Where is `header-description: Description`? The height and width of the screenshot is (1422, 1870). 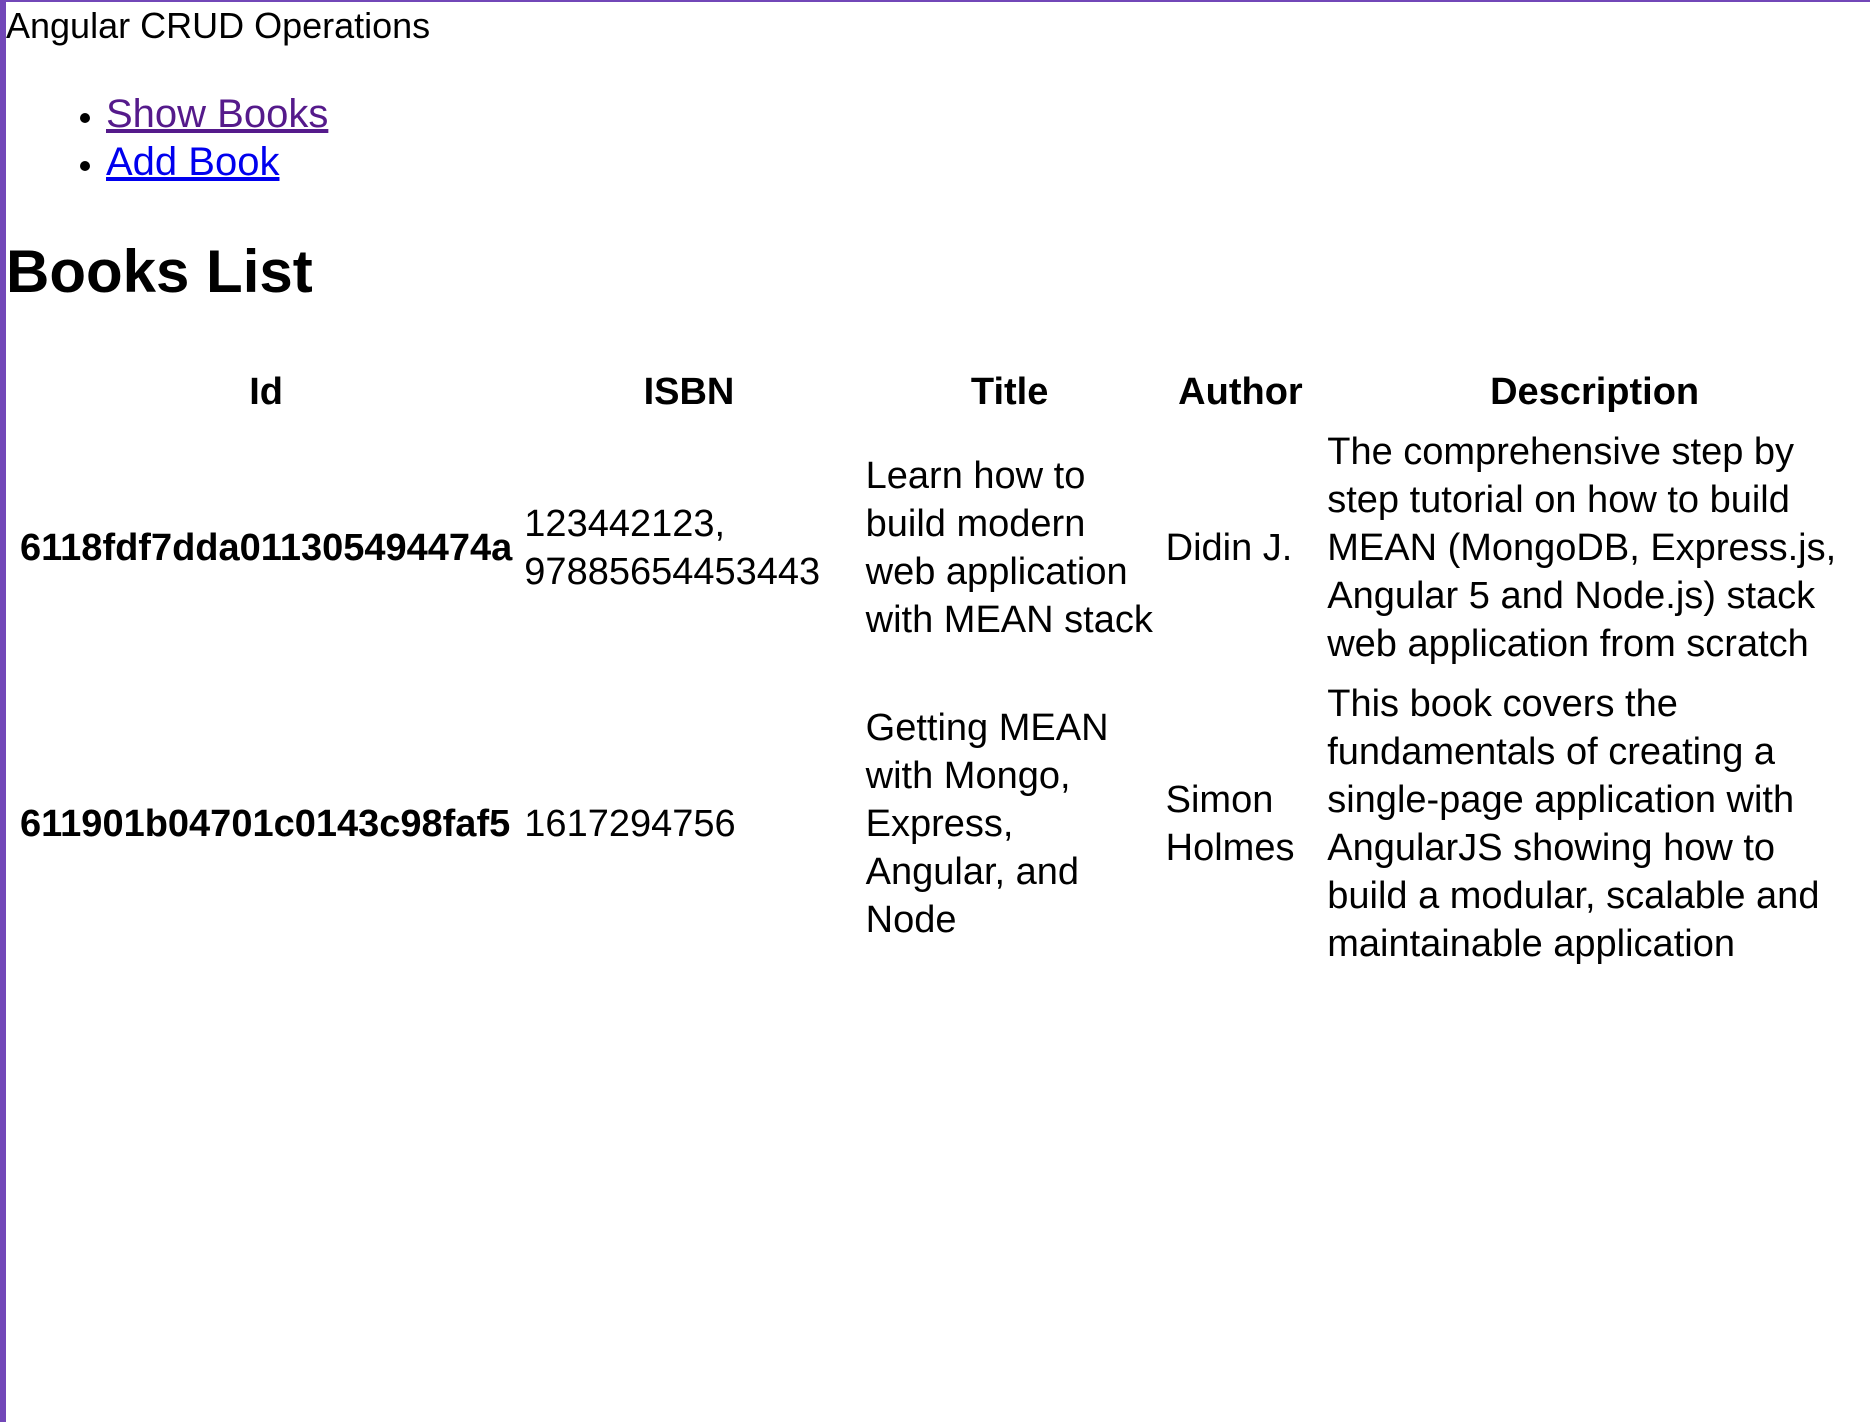 header-description: Description is located at coordinates (1595, 392).